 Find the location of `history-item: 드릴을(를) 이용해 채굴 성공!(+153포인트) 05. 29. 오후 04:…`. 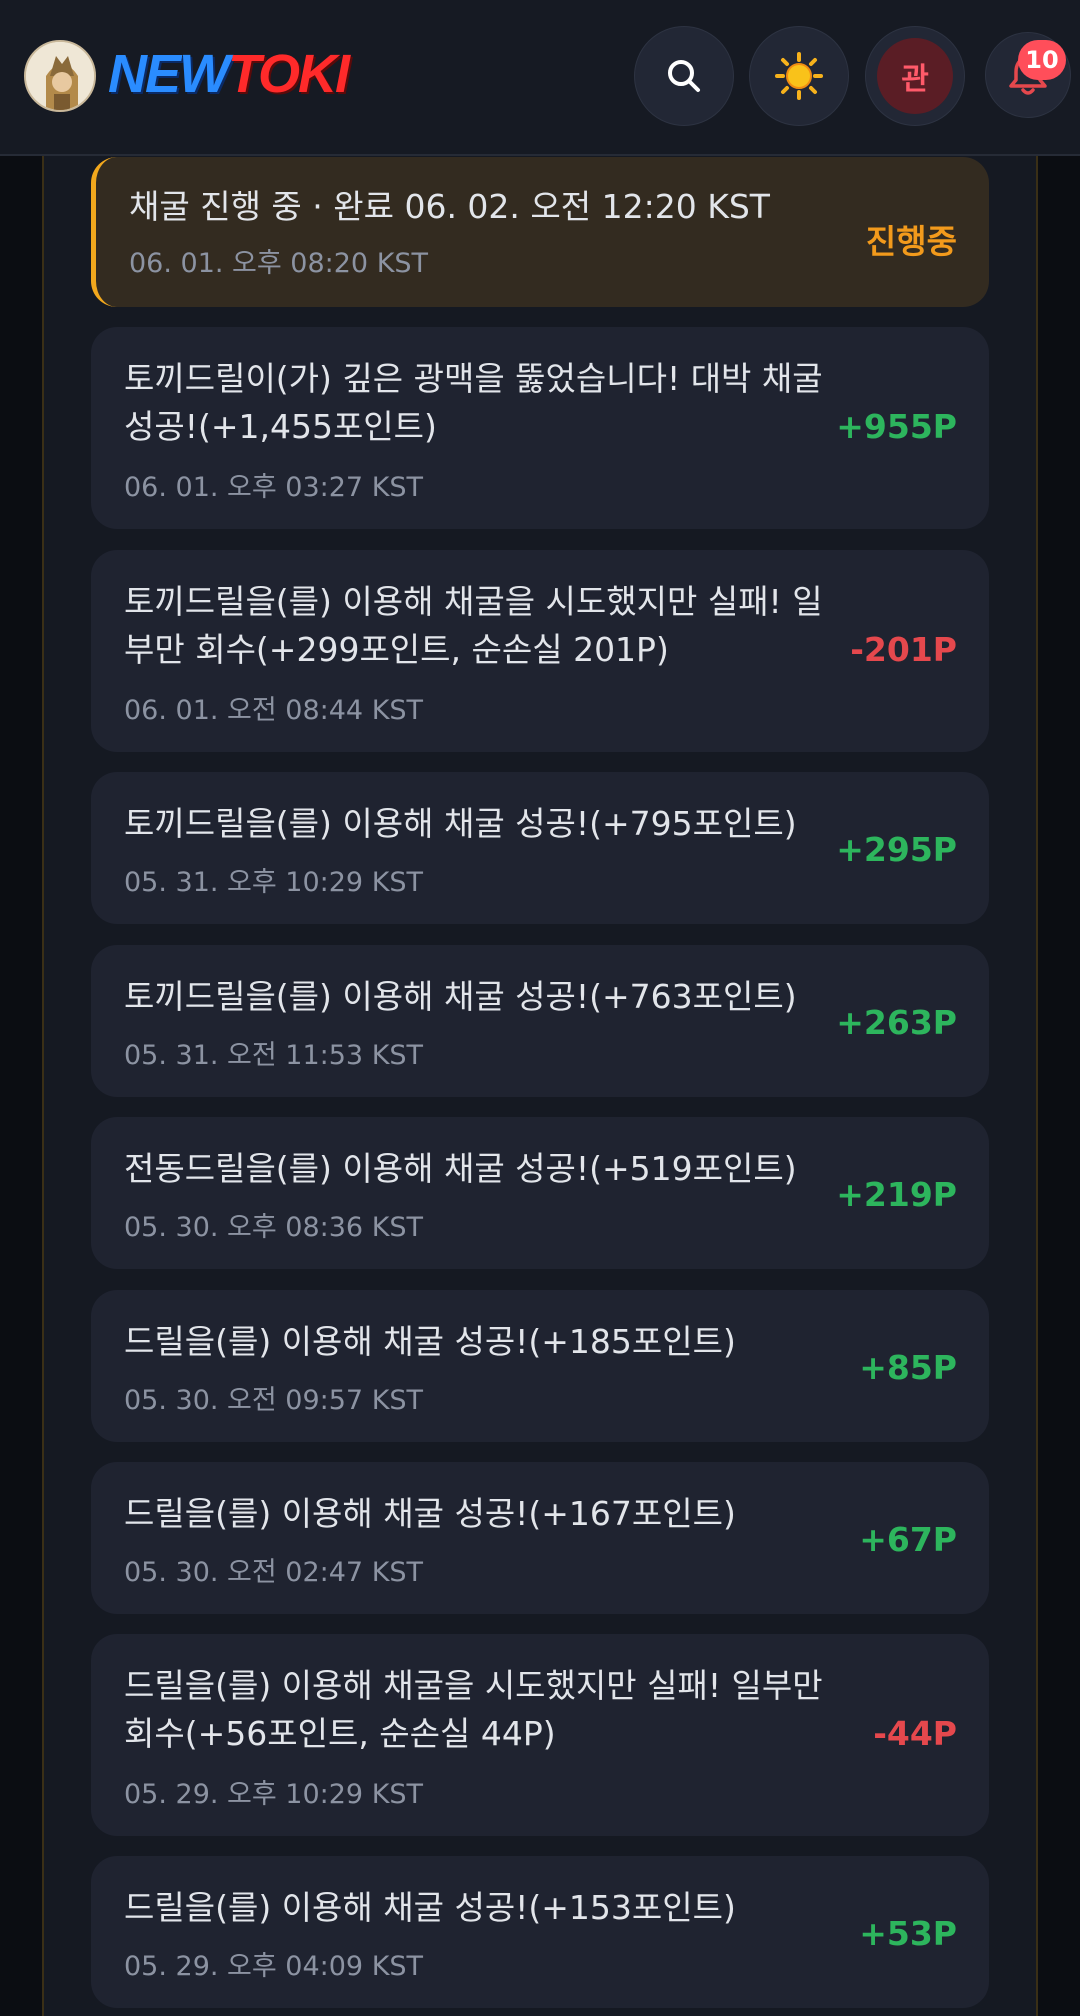

history-item: 드릴을(를) 이용해 채굴 성공!(+153포인트) 05. 29. 오후 04:… is located at coordinates (540, 1932).